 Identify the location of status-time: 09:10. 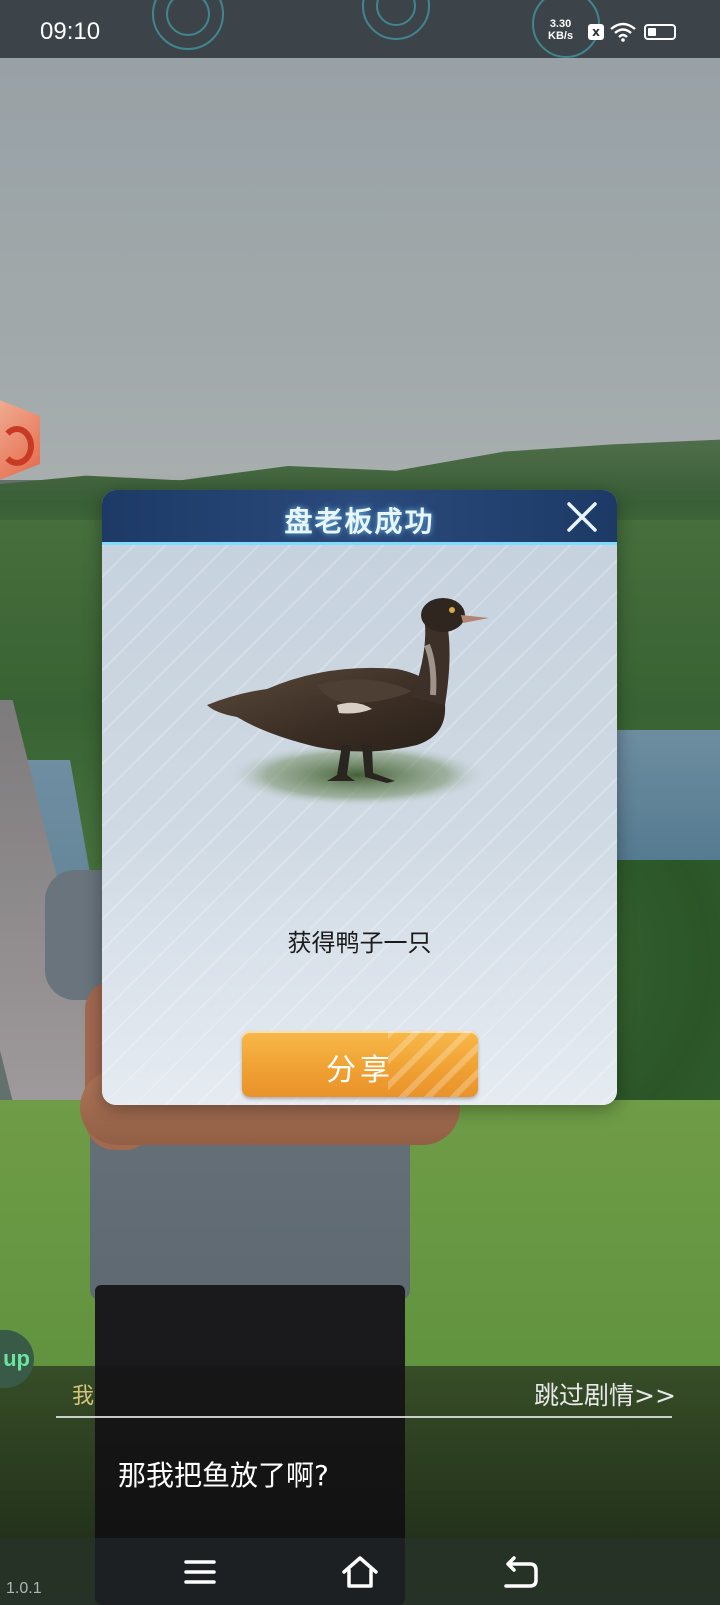
(70, 31).